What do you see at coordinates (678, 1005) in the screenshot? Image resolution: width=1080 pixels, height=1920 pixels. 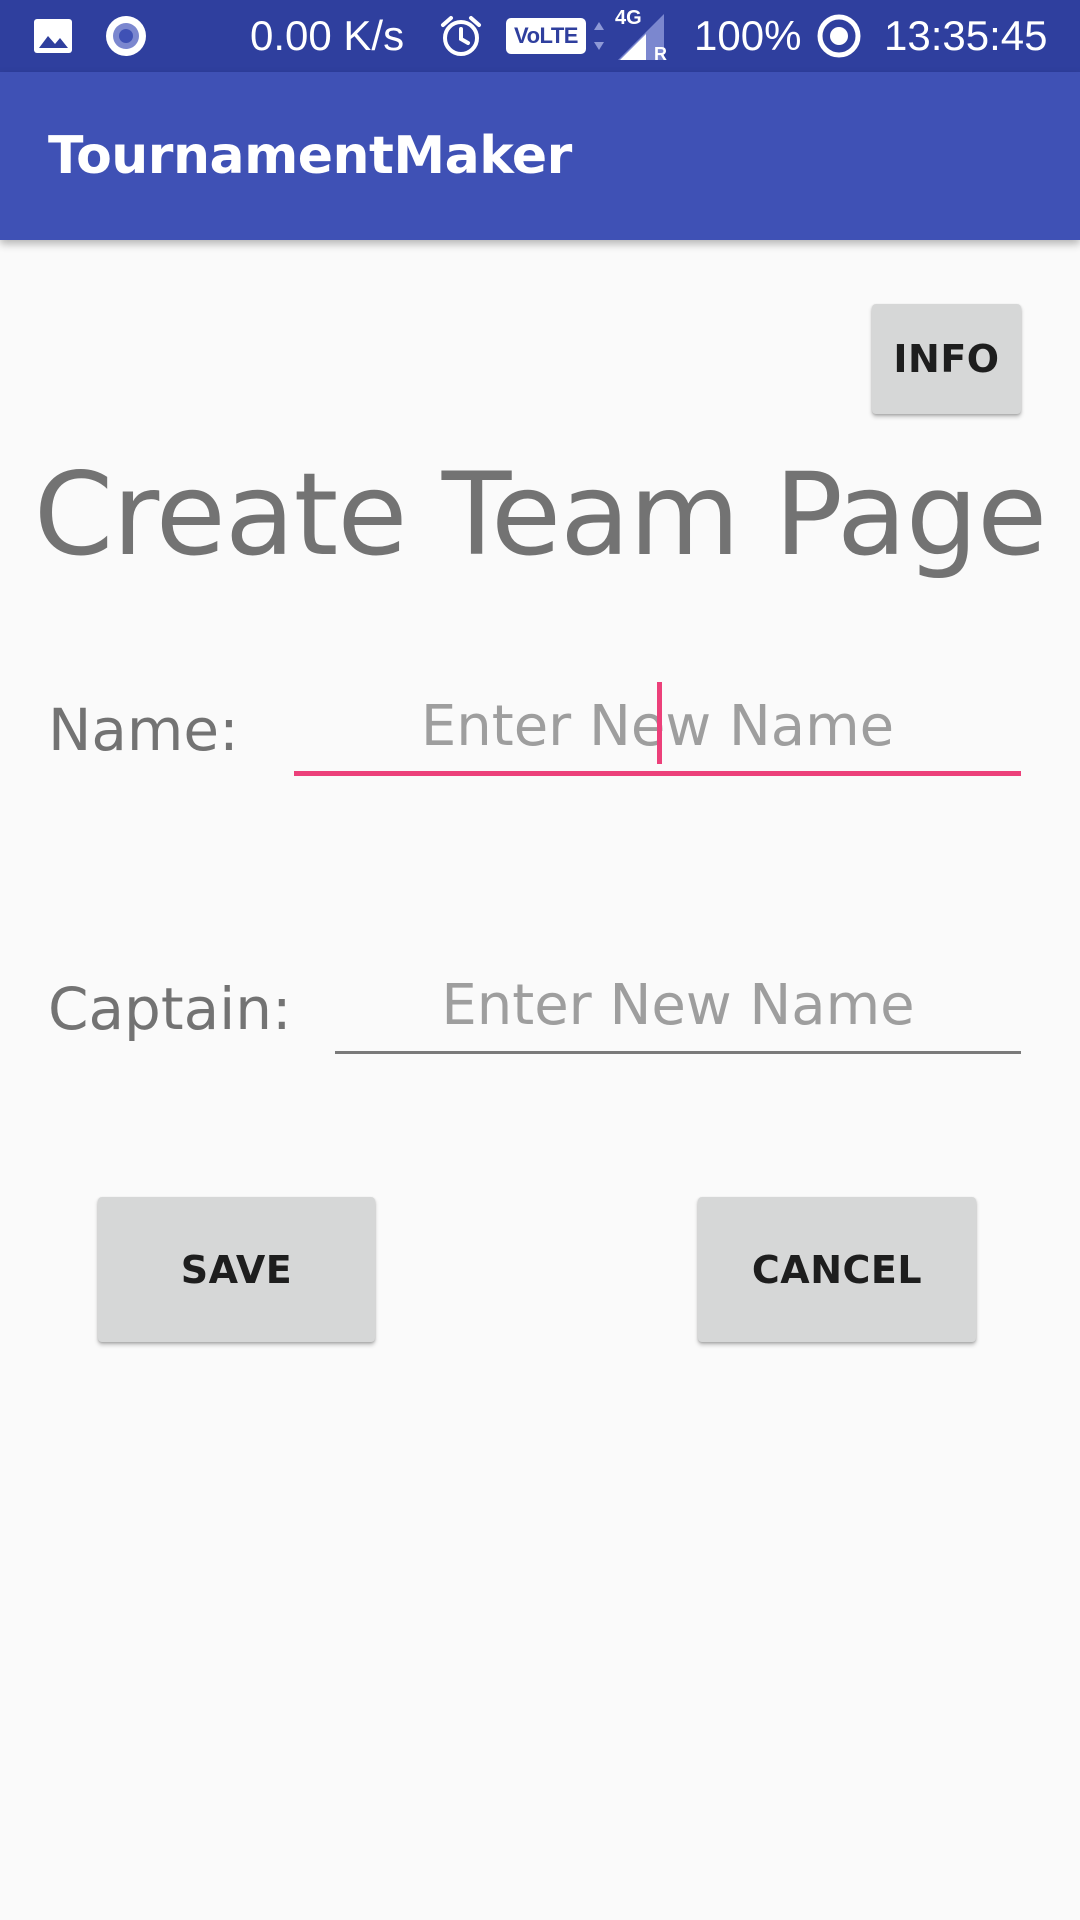 I see `captain-input` at bounding box center [678, 1005].